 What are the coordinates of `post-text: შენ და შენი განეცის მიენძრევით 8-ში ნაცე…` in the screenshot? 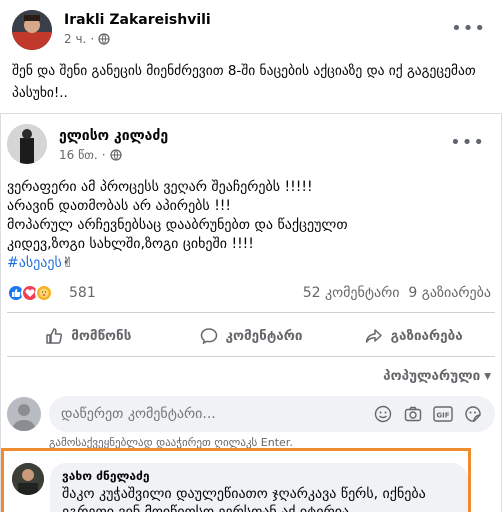 It's located at (244, 82).